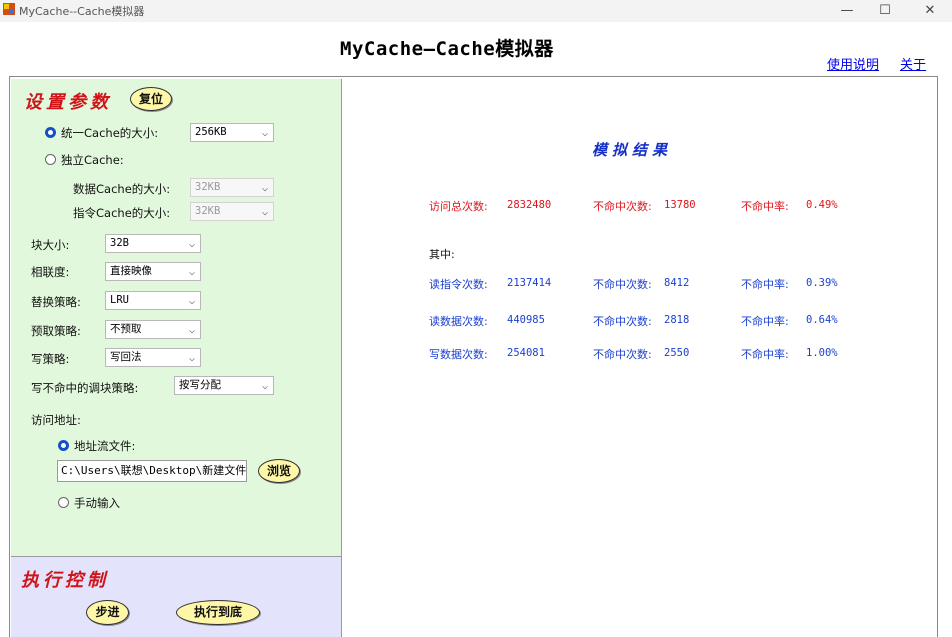  Describe the element at coordinates (119, 243) in the screenshot. I see `block-size-value: 32B` at that location.